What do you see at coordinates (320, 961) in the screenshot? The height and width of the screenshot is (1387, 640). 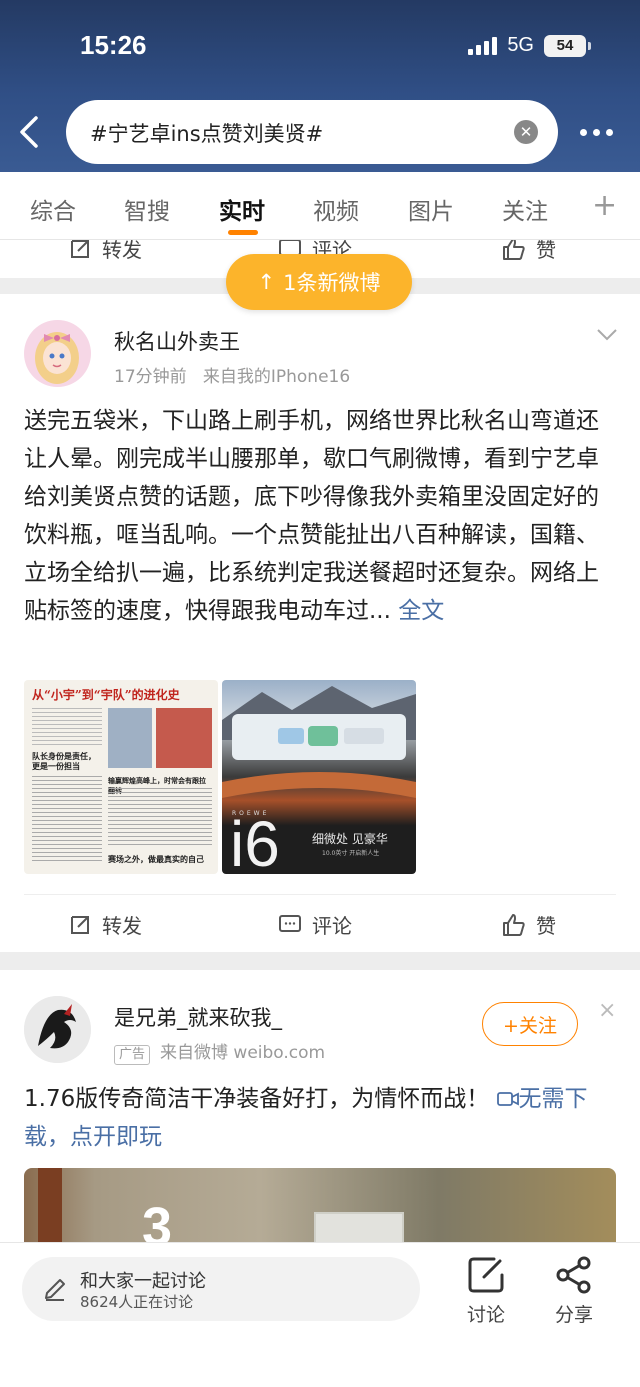 I see `card-divider` at bounding box center [320, 961].